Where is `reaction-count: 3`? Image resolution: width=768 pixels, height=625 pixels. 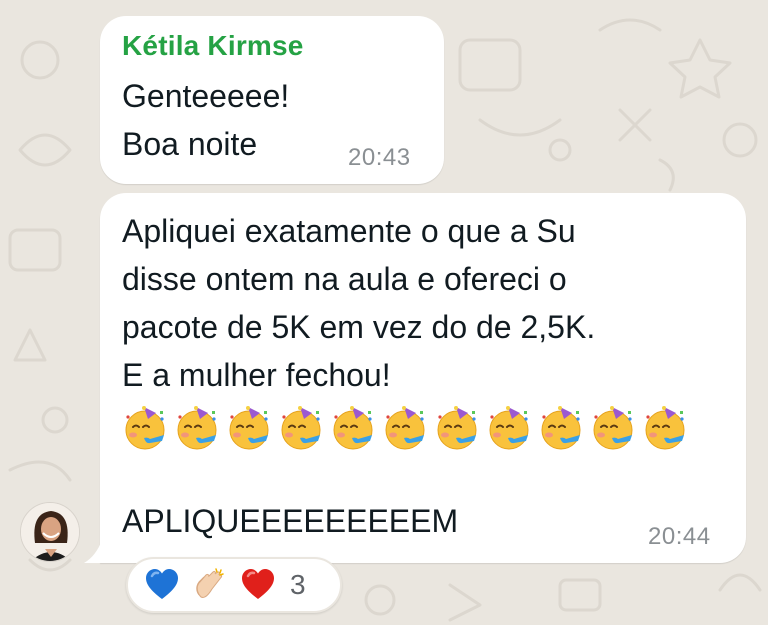
reaction-count: 3 is located at coordinates (298, 584).